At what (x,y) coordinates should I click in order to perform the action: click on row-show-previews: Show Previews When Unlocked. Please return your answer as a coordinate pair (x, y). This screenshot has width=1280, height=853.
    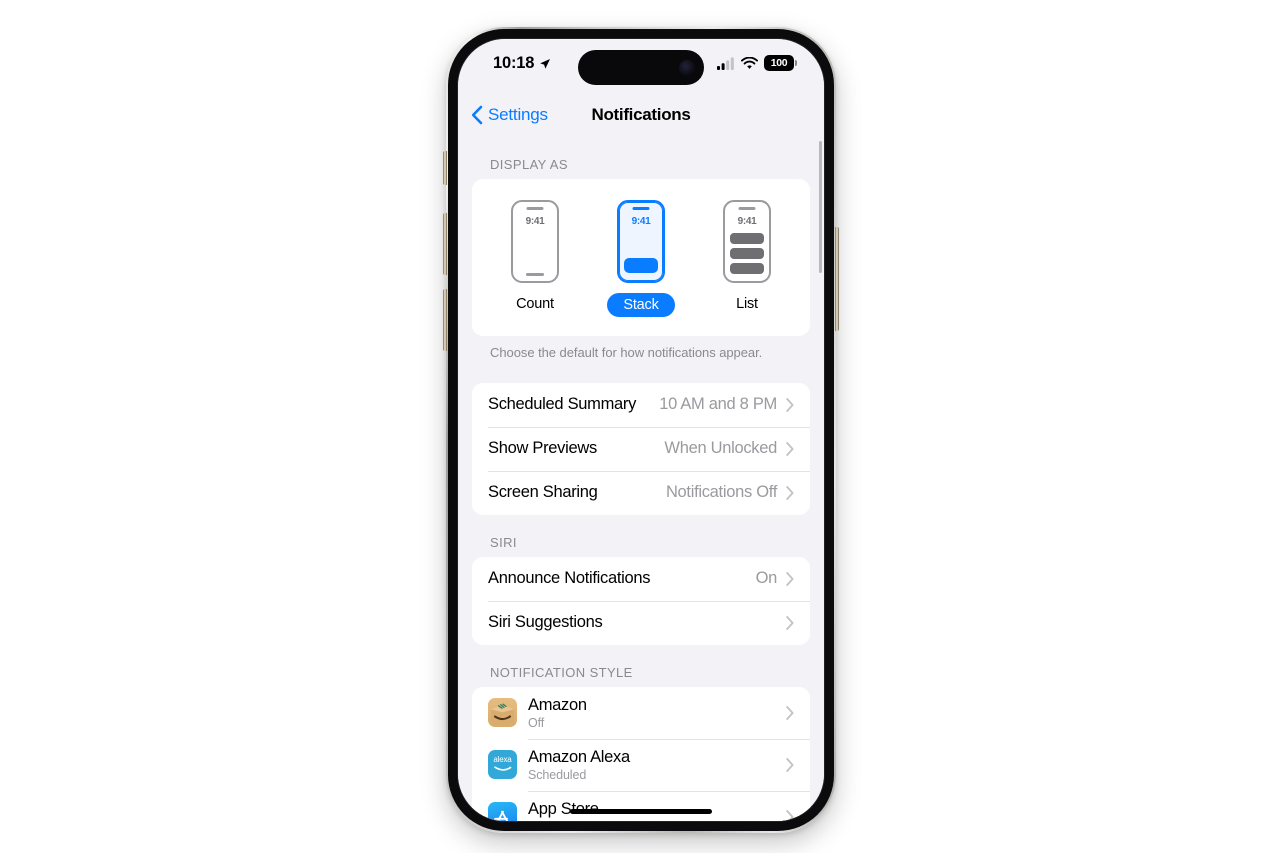
    Looking at the image, I should click on (641, 448).